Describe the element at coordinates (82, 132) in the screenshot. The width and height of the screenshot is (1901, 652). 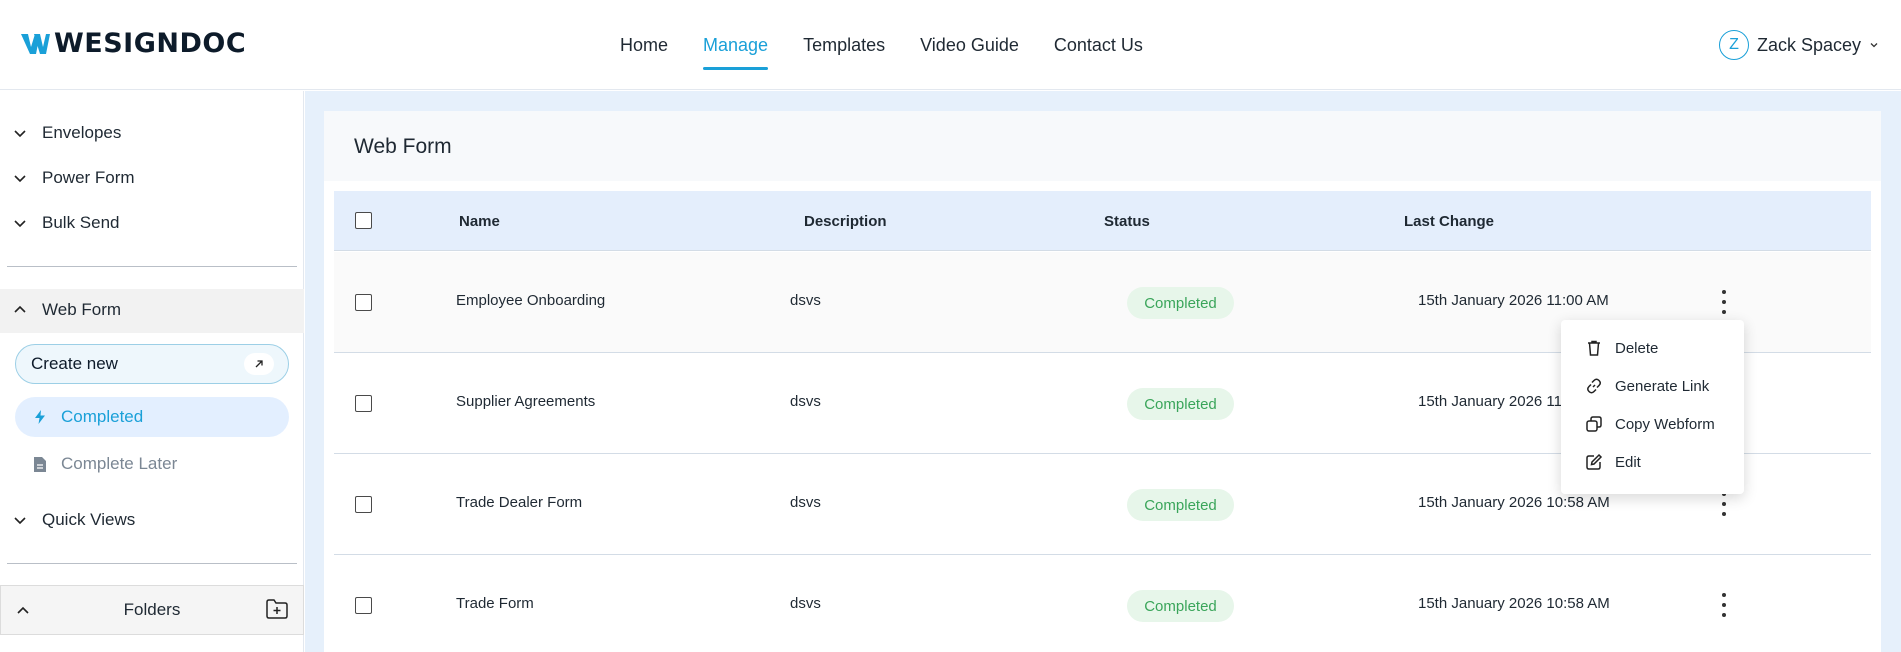
I see `sidebar-item-label: Envelopes` at that location.